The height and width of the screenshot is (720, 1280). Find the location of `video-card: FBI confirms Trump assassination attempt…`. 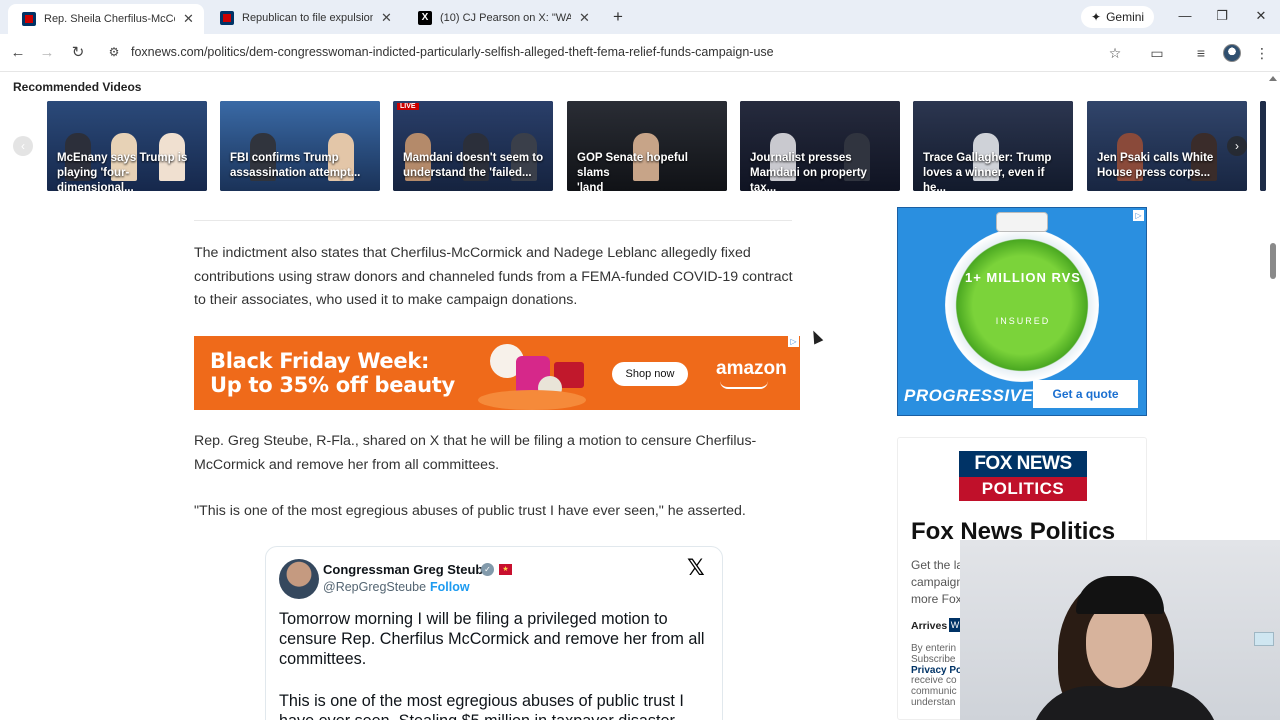

video-card: FBI confirms Trump assassination attempt… is located at coordinates (300, 146).